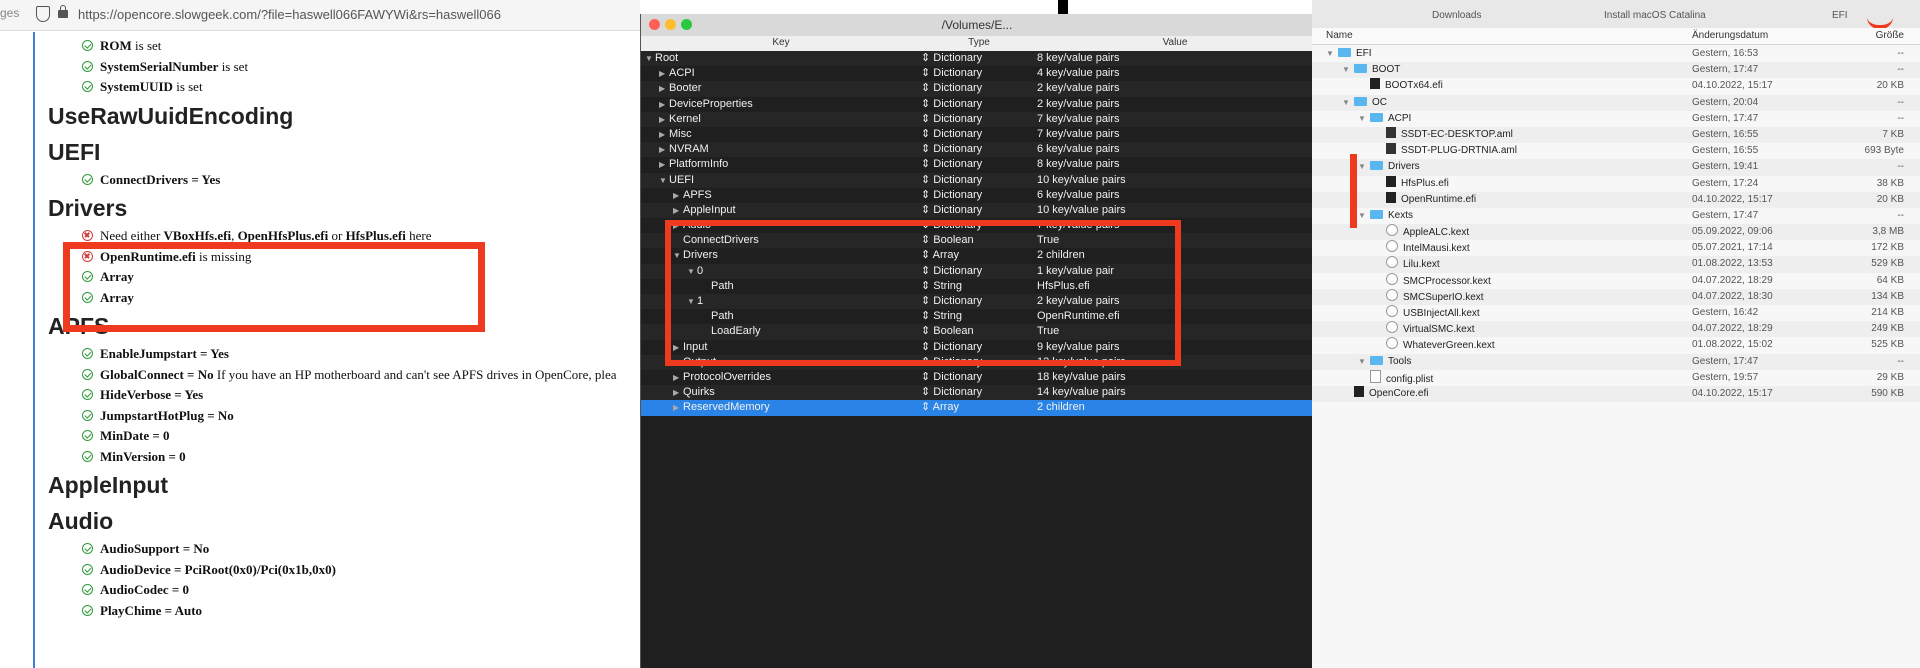  I want to click on plist-row: ▶ Booter ⇕ Dictionary 2 key/value pairs, so click(977, 89).